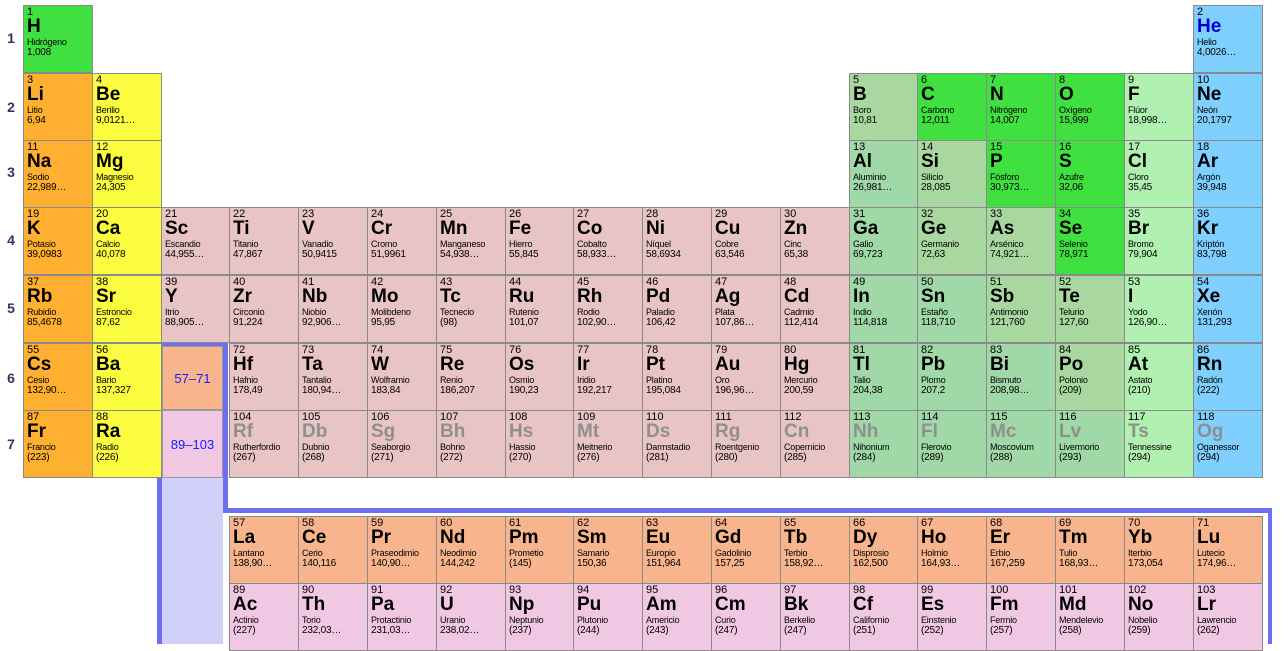 Image resolution: width=1288 pixels, height=651 pixels. I want to click on lanthanide-ref-cell: 57–71, so click(192, 378).